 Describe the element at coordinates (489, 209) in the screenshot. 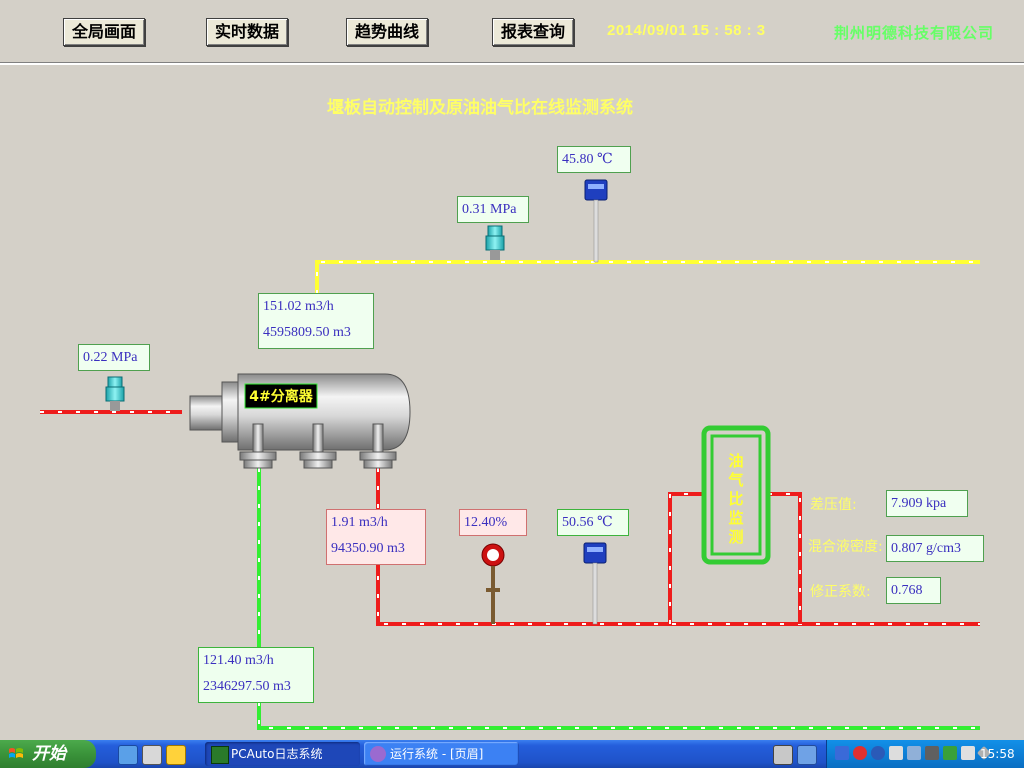

I see `gas-pressure-value: 0.31 MPa` at that location.